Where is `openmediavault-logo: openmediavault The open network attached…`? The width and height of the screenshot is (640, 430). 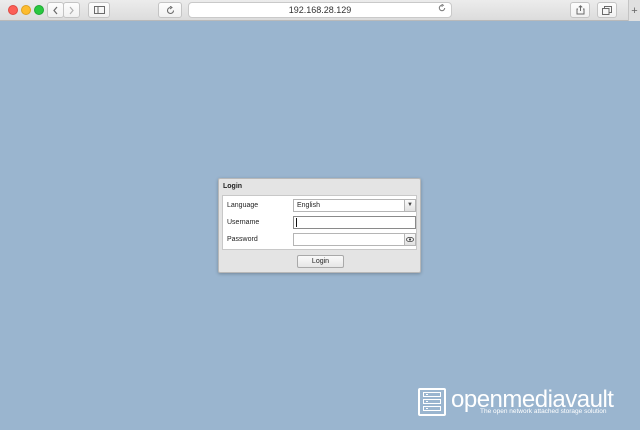
openmediavault-logo: openmediavault The open network attached… is located at coordinates (525, 404).